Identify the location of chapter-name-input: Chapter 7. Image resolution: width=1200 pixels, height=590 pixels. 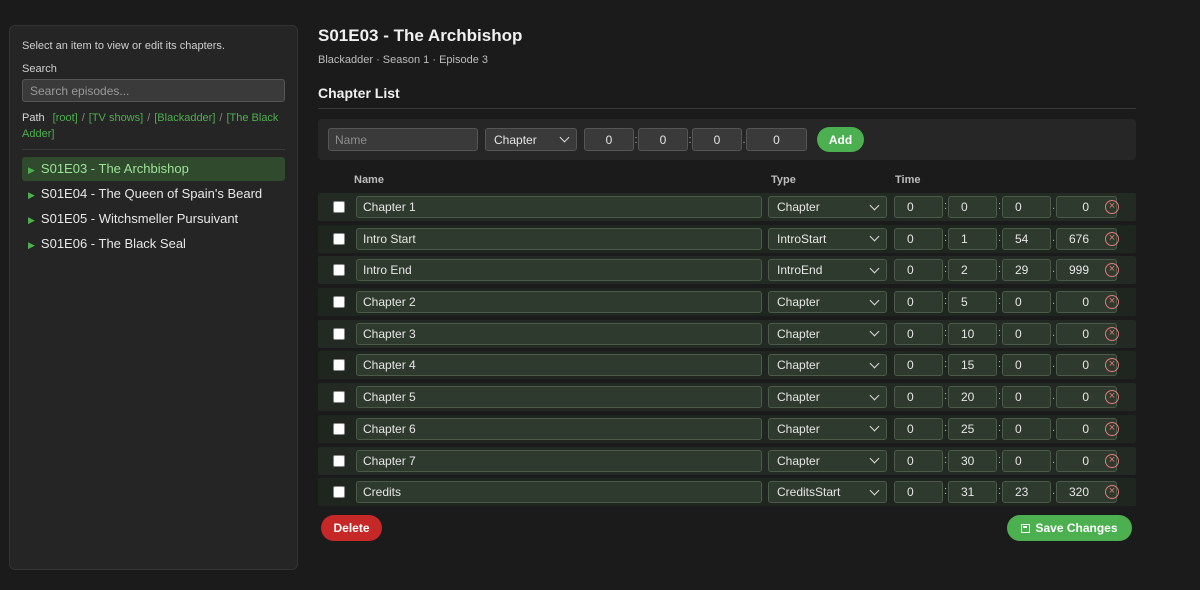
(559, 460).